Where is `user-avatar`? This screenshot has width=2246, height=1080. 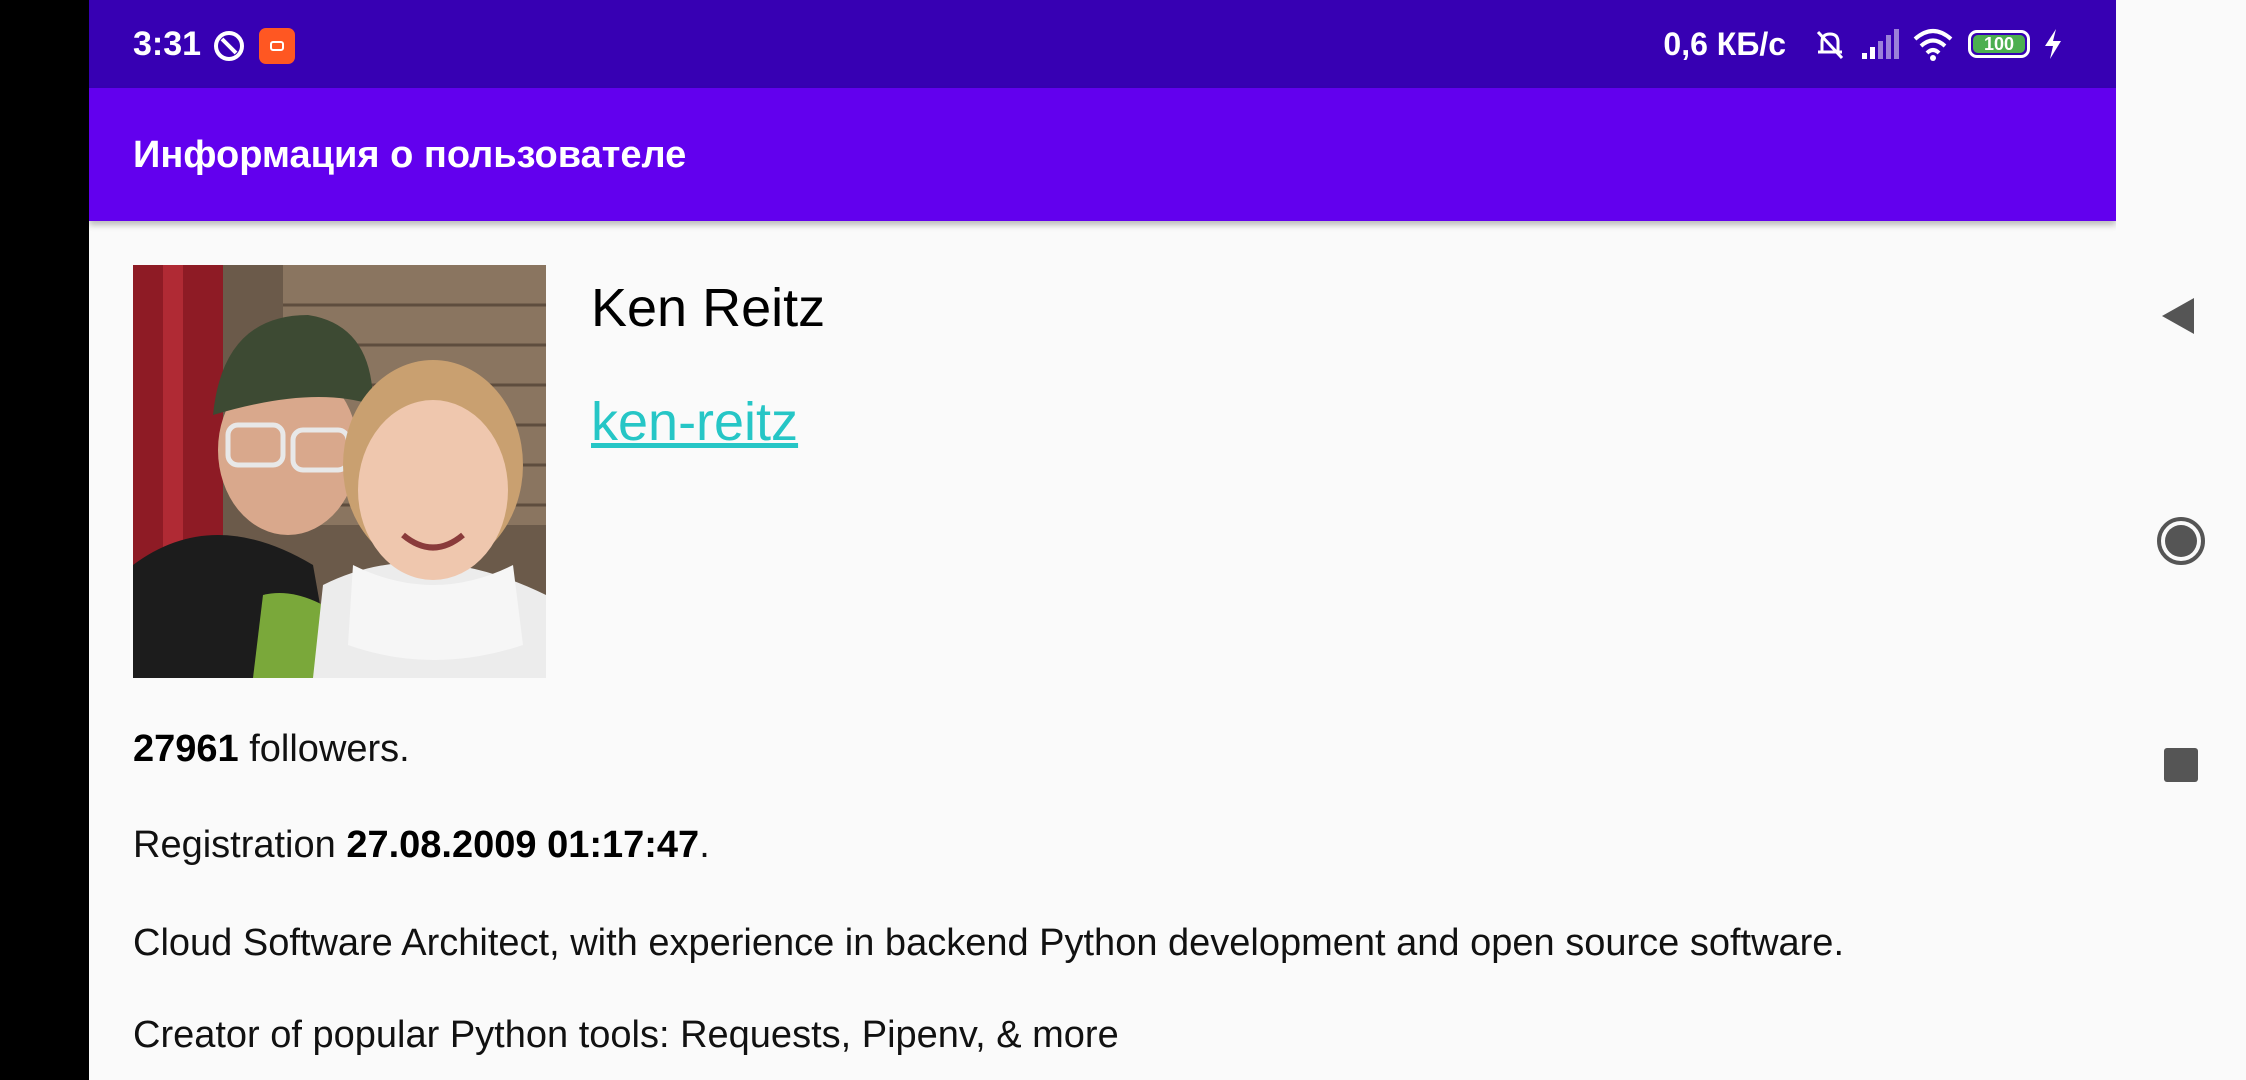
user-avatar is located at coordinates (339, 471).